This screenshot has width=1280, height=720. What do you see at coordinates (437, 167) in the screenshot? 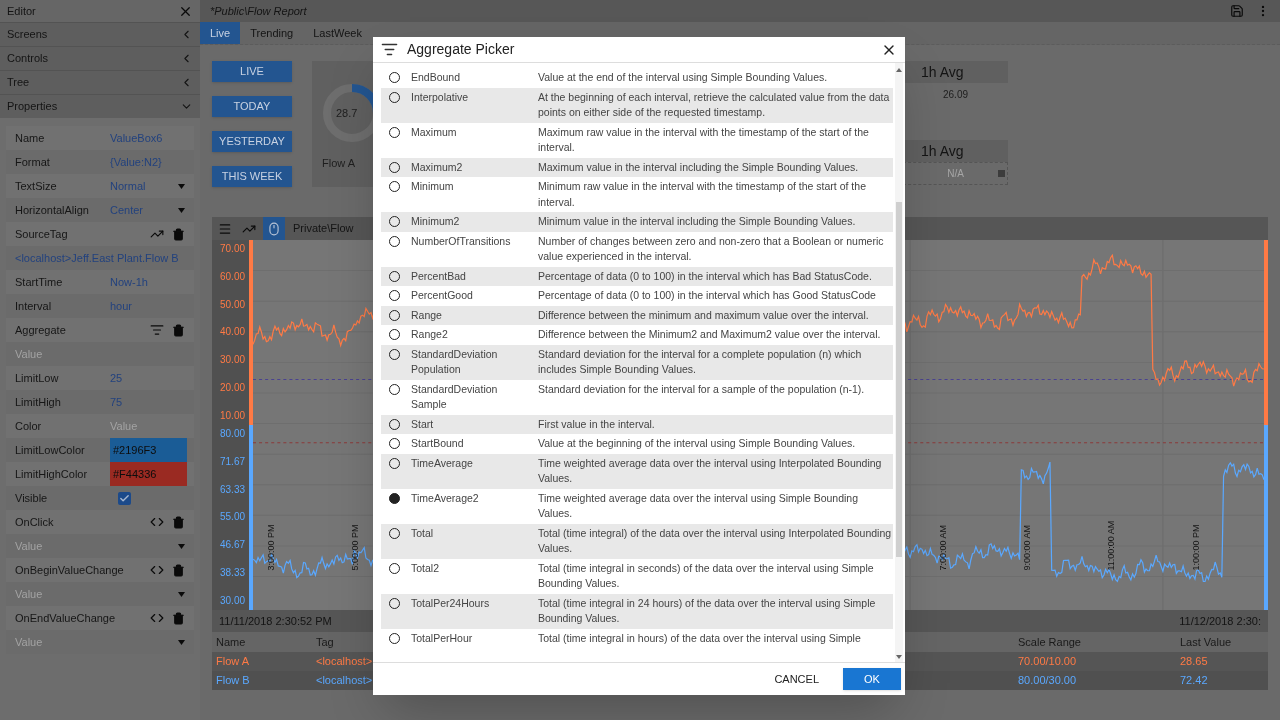
I see `option-name: Maximum2` at bounding box center [437, 167].